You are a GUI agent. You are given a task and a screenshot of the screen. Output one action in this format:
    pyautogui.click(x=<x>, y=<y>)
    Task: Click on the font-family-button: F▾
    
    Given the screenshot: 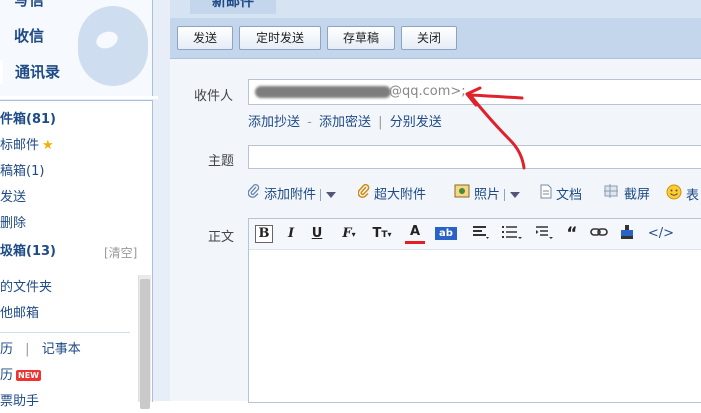 What is the action you would take?
    pyautogui.click(x=349, y=234)
    